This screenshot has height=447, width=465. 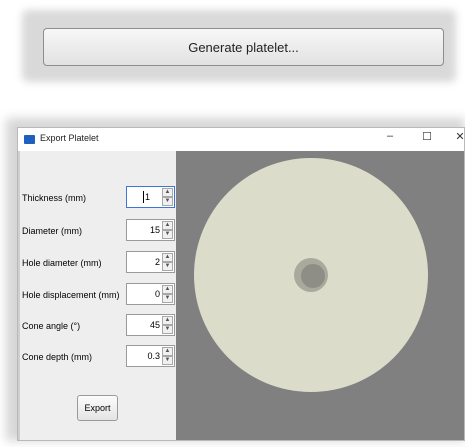 I want to click on window-title: Export Platelet, so click(x=69, y=138).